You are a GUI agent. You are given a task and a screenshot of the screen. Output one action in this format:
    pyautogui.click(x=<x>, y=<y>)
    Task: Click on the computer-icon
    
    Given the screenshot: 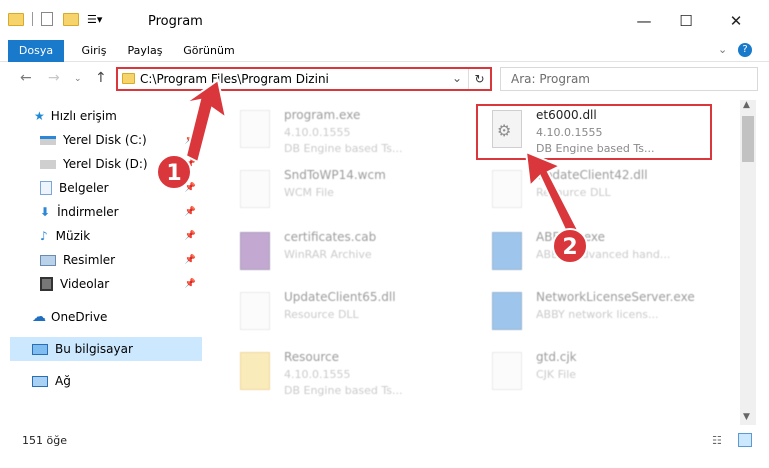 What is the action you would take?
    pyautogui.click(x=40, y=349)
    